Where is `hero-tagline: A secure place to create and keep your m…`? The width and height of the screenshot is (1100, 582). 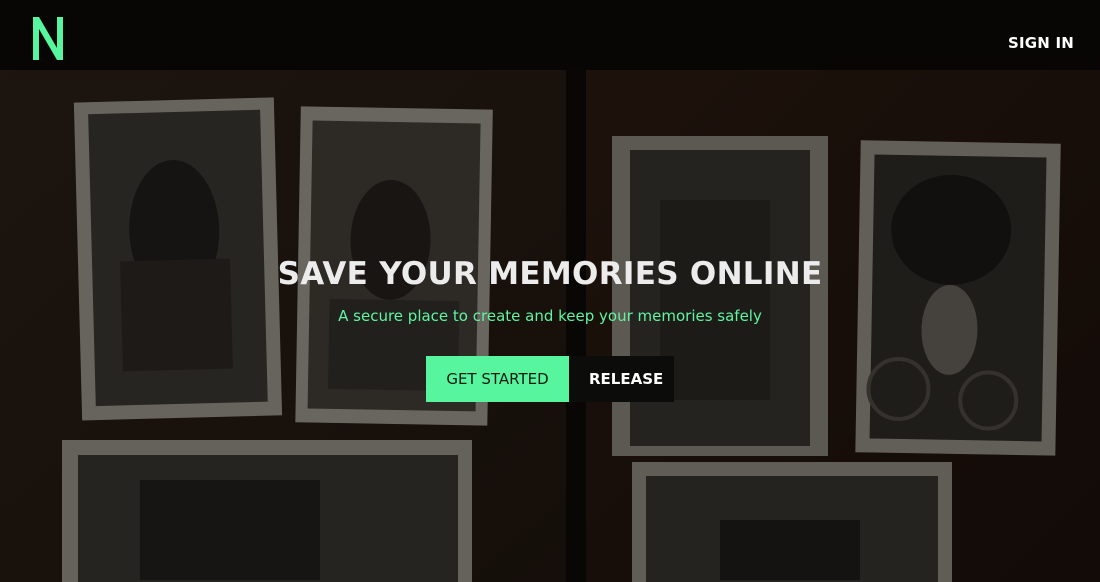
hero-tagline: A secure place to create and keep your m… is located at coordinates (550, 316).